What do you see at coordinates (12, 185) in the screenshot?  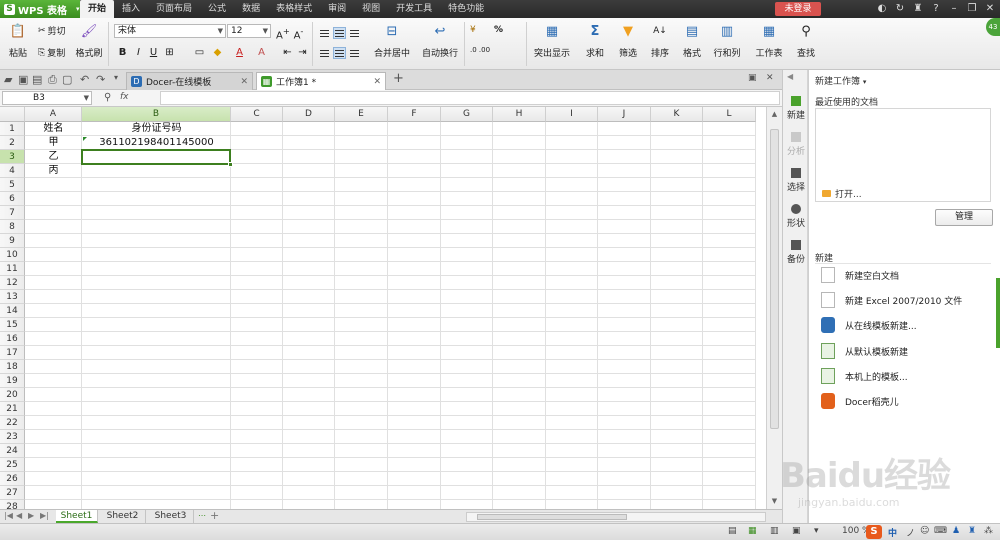 I see `row-header-5: 5` at bounding box center [12, 185].